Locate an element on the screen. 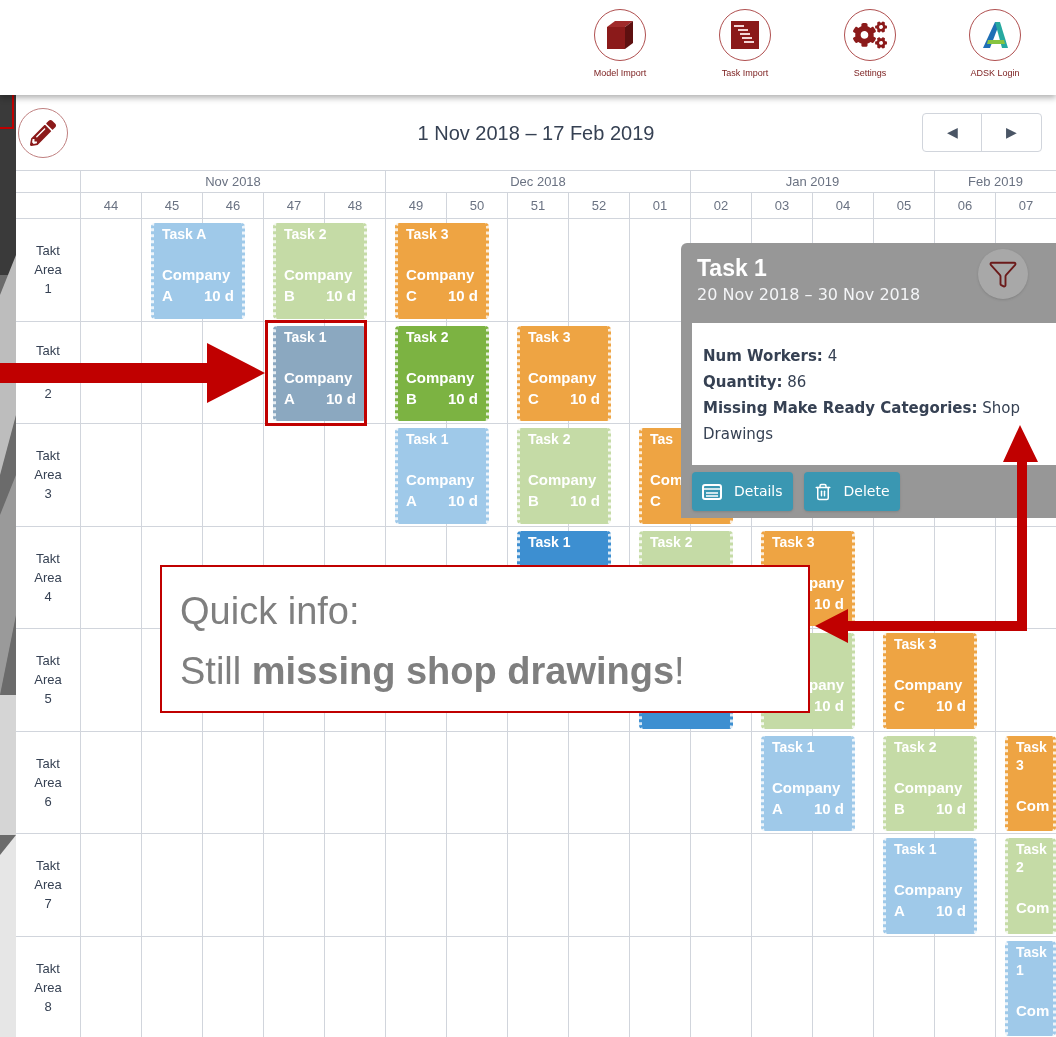  callout-text: Still missing shop drawings! is located at coordinates (432, 671).